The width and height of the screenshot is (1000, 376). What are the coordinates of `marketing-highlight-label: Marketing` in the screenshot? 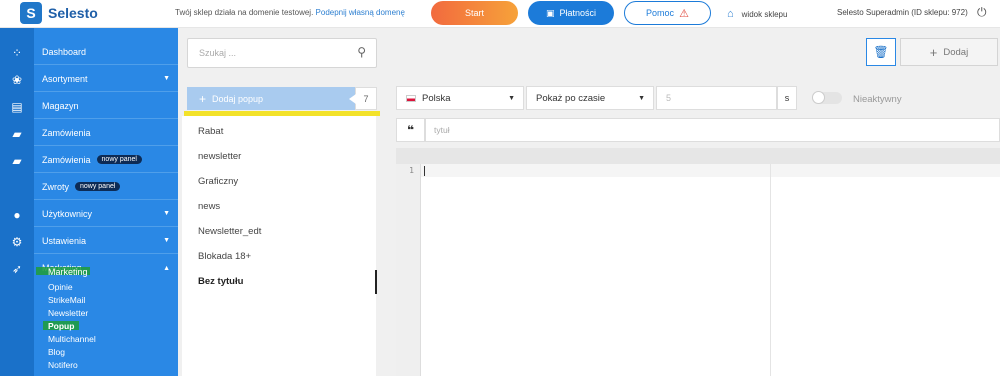 It's located at (68, 272).